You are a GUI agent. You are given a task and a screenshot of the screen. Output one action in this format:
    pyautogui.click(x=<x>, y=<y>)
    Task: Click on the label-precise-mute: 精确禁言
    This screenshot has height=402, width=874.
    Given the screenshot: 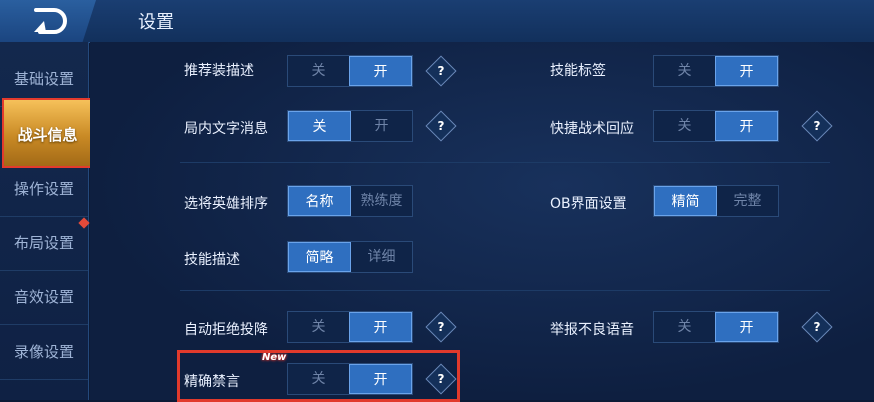 What is the action you would take?
    pyautogui.click(x=212, y=382)
    